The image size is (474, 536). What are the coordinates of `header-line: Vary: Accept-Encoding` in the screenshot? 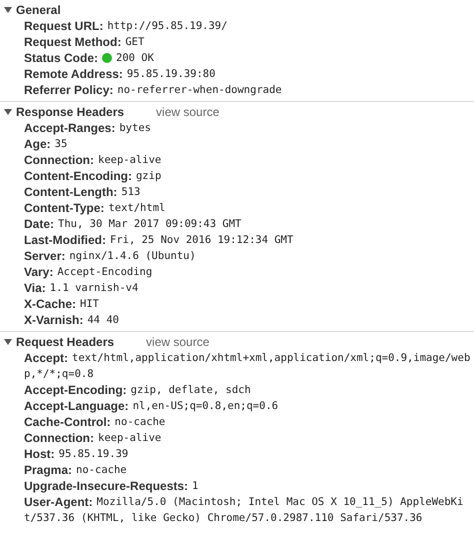 It's located at (88, 272).